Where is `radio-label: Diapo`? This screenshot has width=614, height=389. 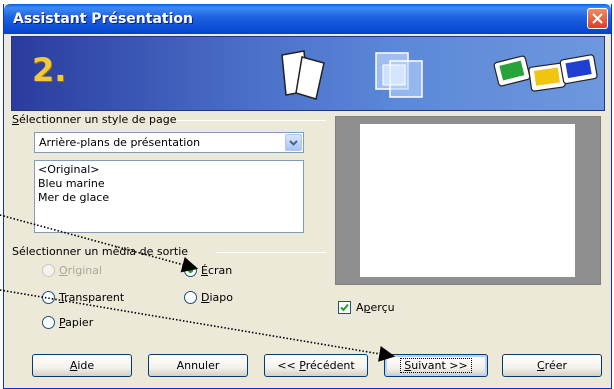
radio-label: Diapo is located at coordinates (217, 297).